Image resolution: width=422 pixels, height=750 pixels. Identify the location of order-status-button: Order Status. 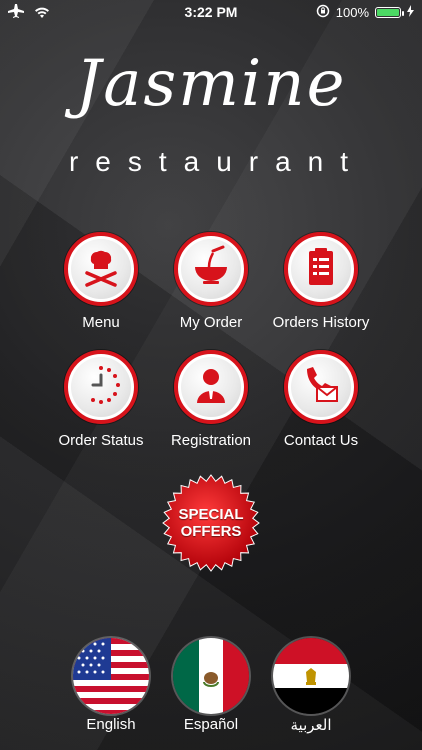
(101, 399).